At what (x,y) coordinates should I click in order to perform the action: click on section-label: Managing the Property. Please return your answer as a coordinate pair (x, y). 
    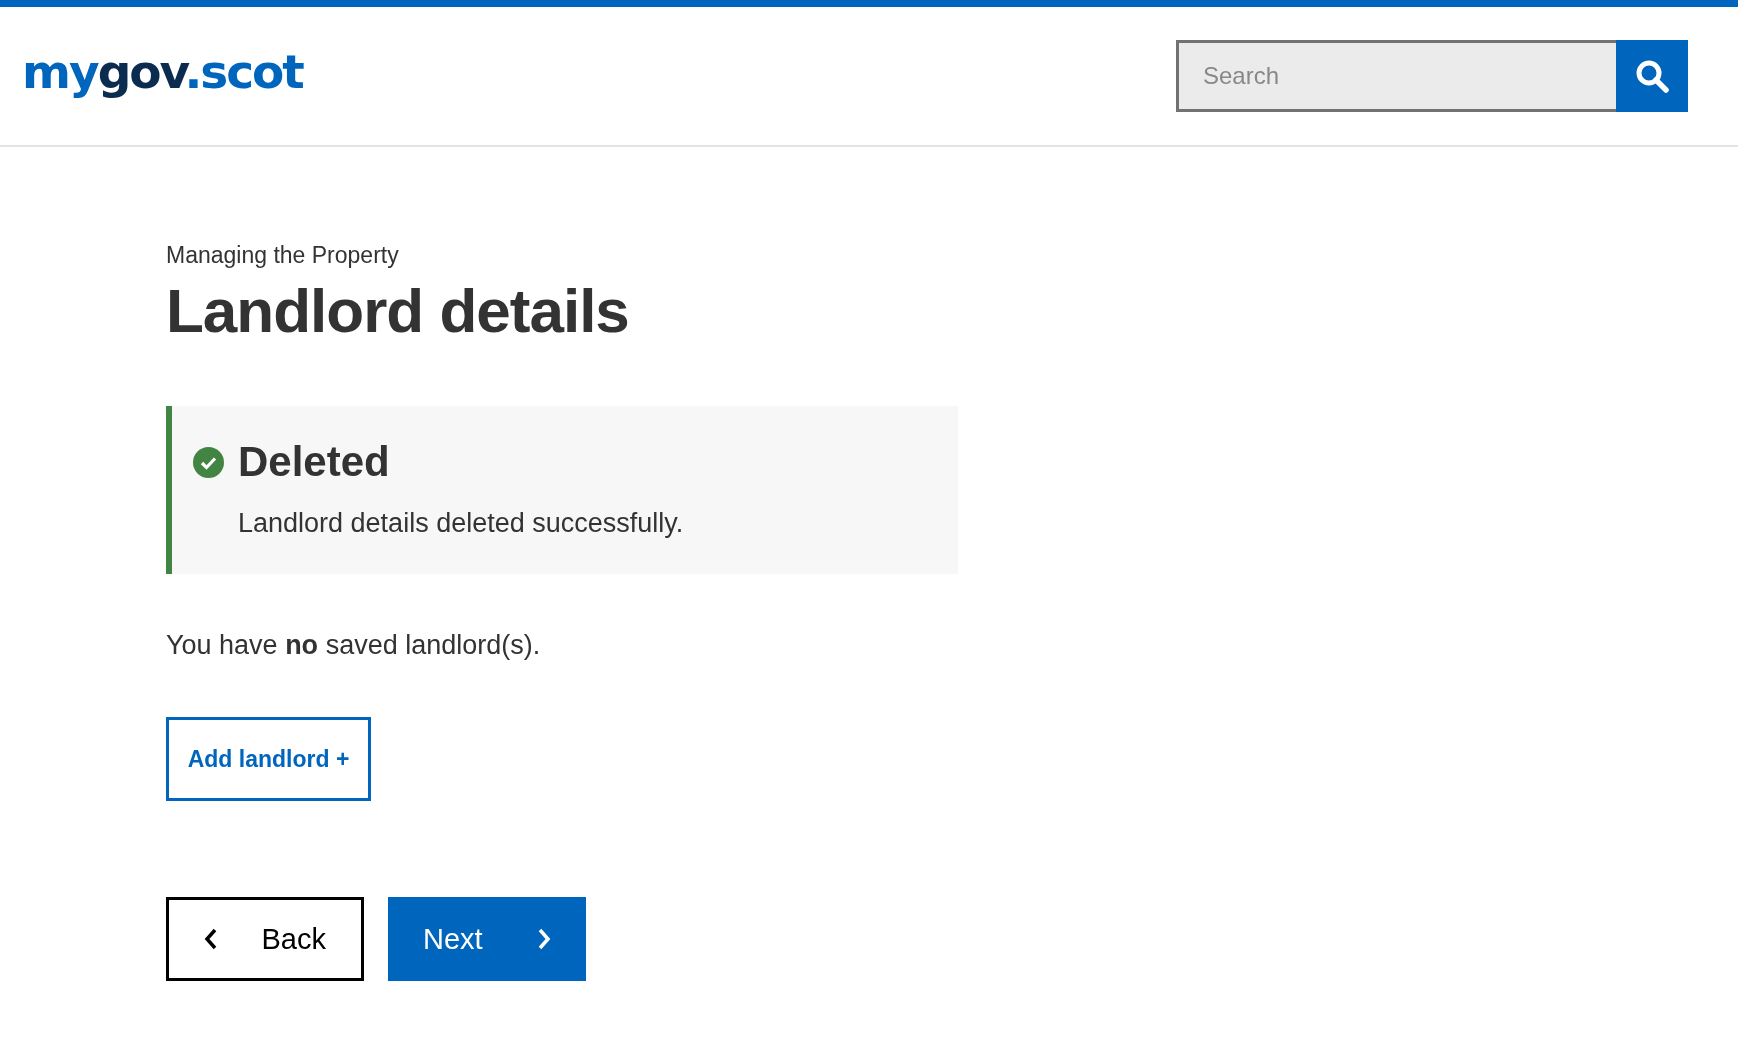
    Looking at the image, I should click on (283, 255).